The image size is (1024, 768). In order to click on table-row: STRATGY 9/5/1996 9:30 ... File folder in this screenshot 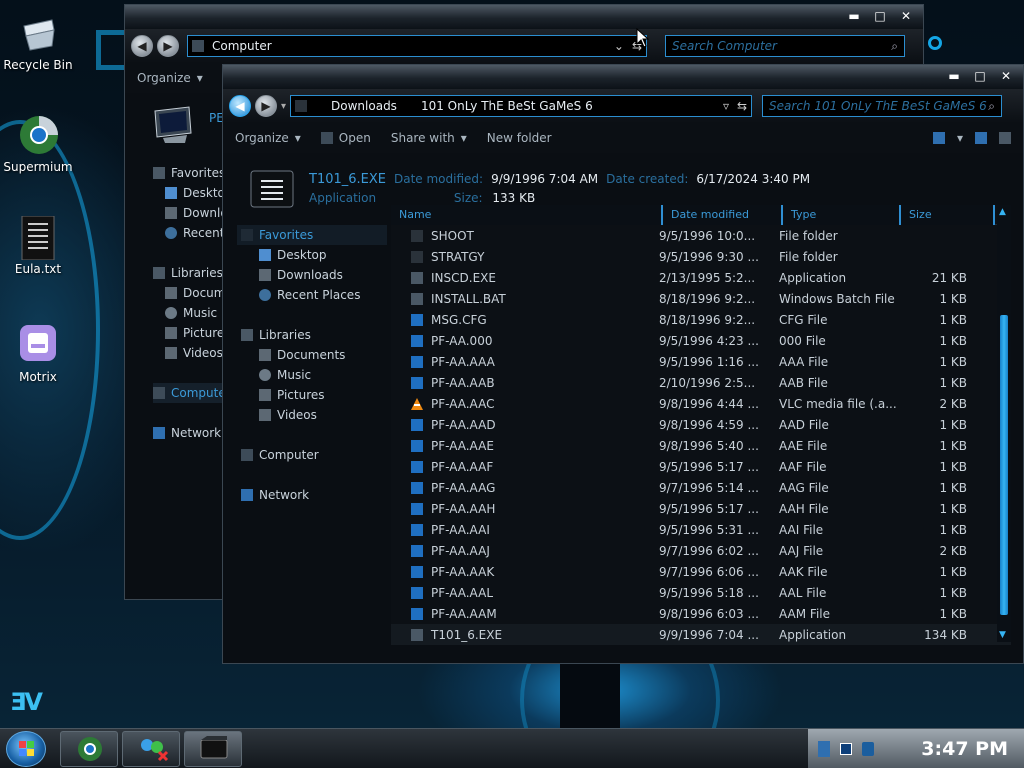, I will do `click(701, 256)`.